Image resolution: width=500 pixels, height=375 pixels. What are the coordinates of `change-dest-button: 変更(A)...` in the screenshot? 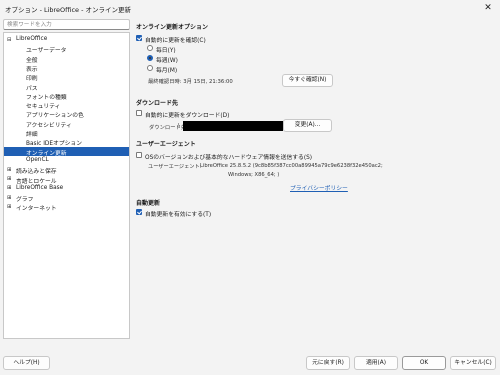 It's located at (307, 125).